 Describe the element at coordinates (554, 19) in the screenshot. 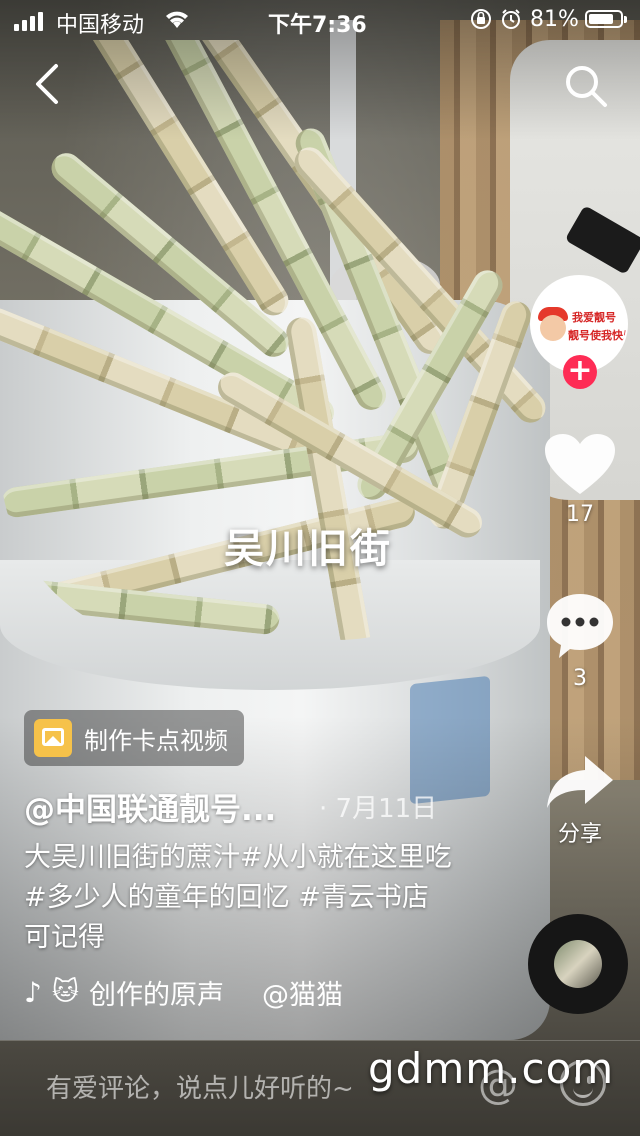

I see `battery-percent: 81%` at that location.